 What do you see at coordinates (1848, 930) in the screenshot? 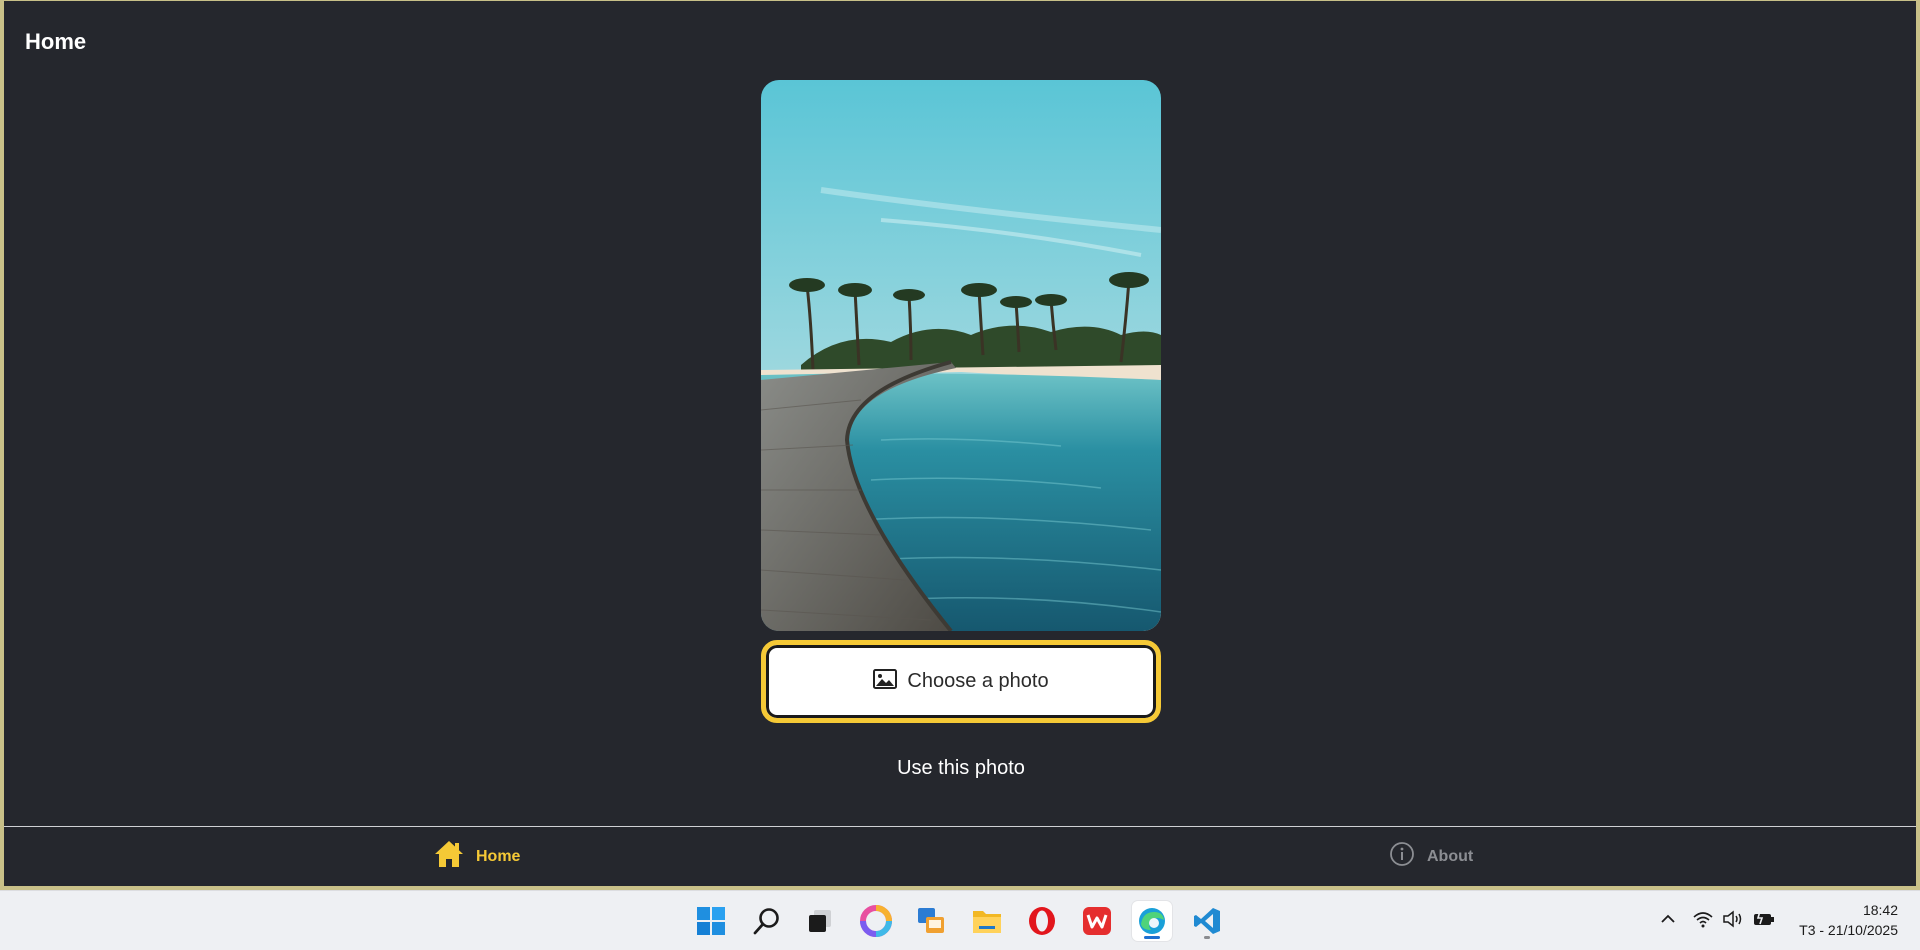
I see `clock-date: T3 - 21/10/2025` at bounding box center [1848, 930].